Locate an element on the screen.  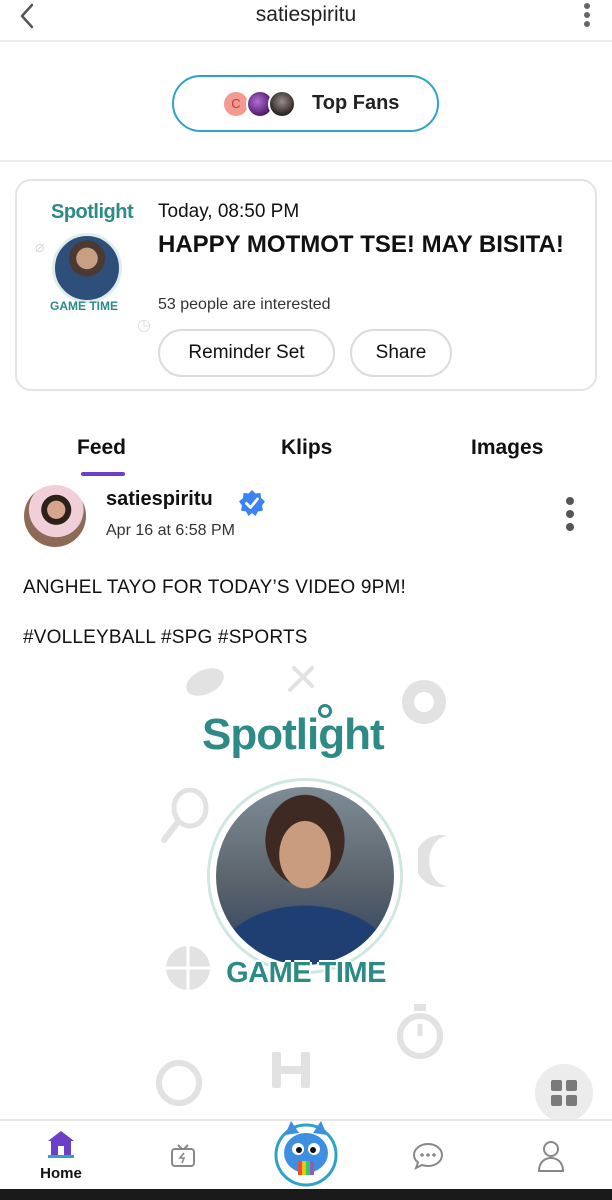
chat-icon is located at coordinates (428, 1156).